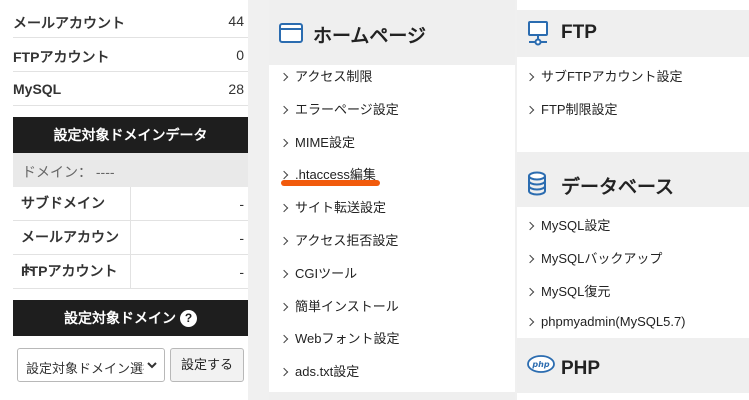  What do you see at coordinates (618, 187) in the screenshot?
I see `database-title: データベース` at bounding box center [618, 187].